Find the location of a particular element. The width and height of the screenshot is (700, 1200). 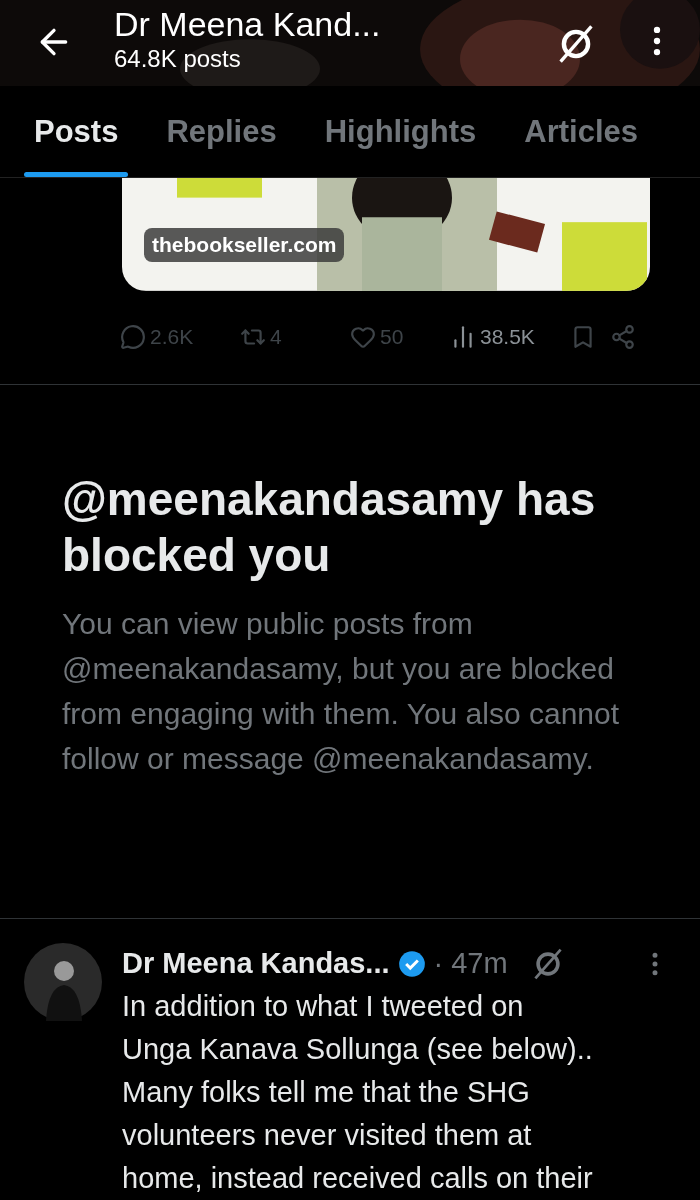

avatar is located at coordinates (63, 982).